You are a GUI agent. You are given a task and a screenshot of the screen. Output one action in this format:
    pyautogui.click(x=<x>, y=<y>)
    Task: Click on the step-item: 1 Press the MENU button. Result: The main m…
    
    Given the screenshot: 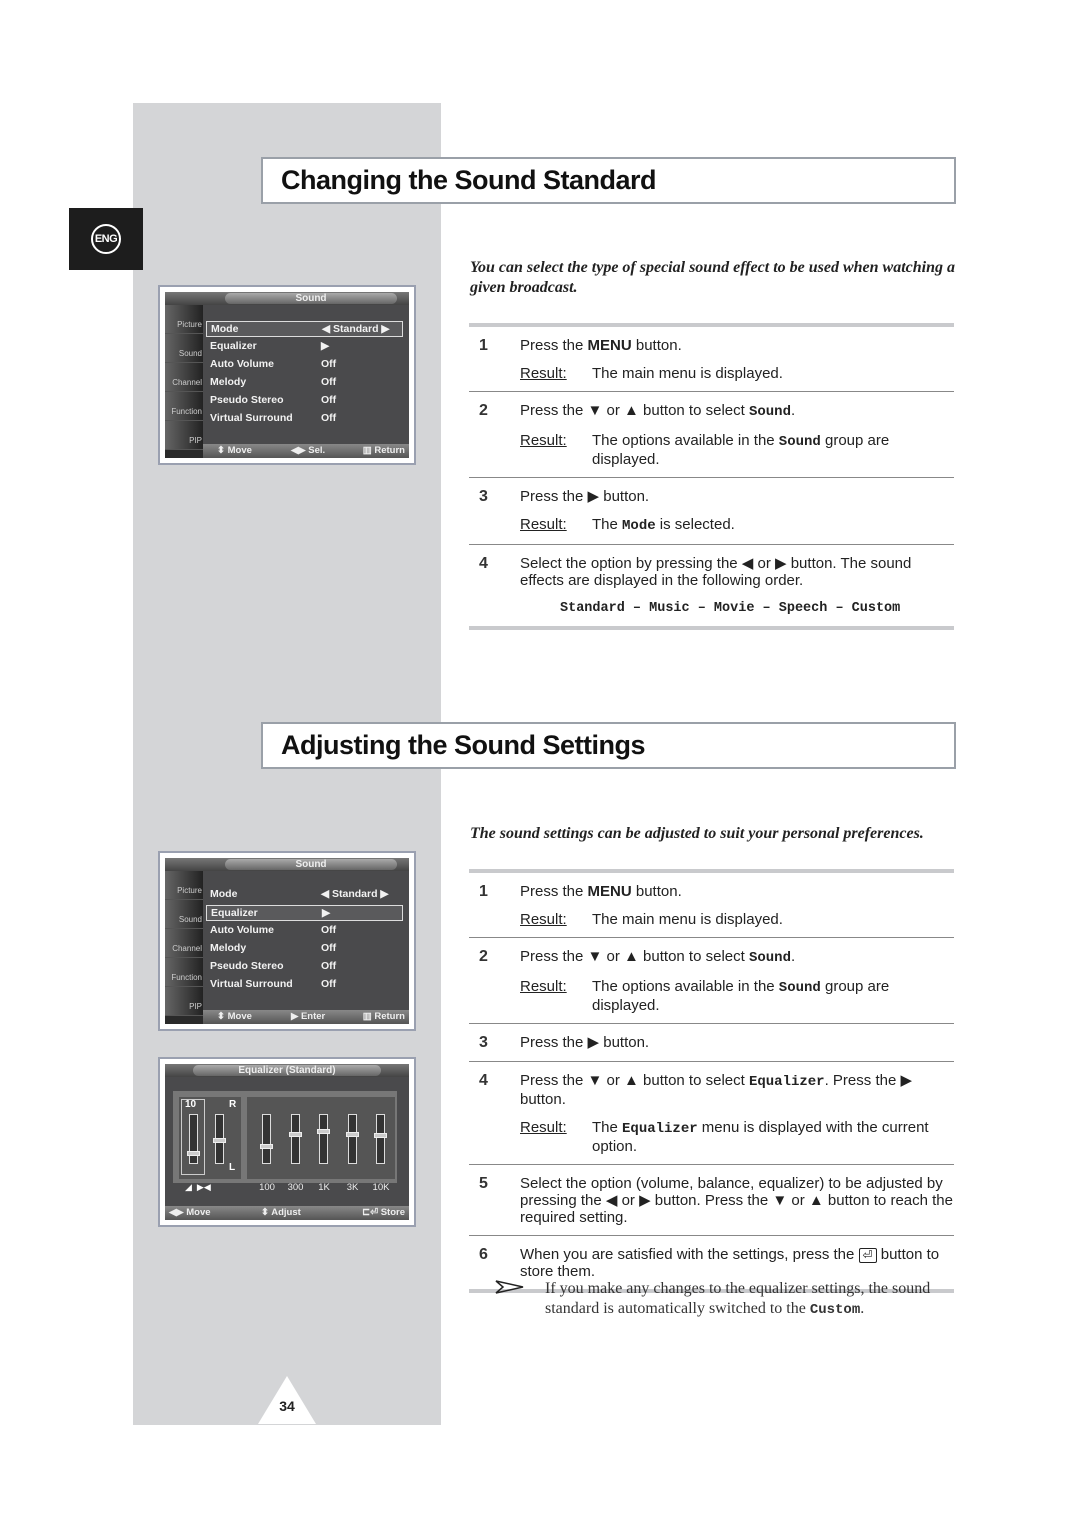 What is the action you would take?
    pyautogui.click(x=711, y=359)
    